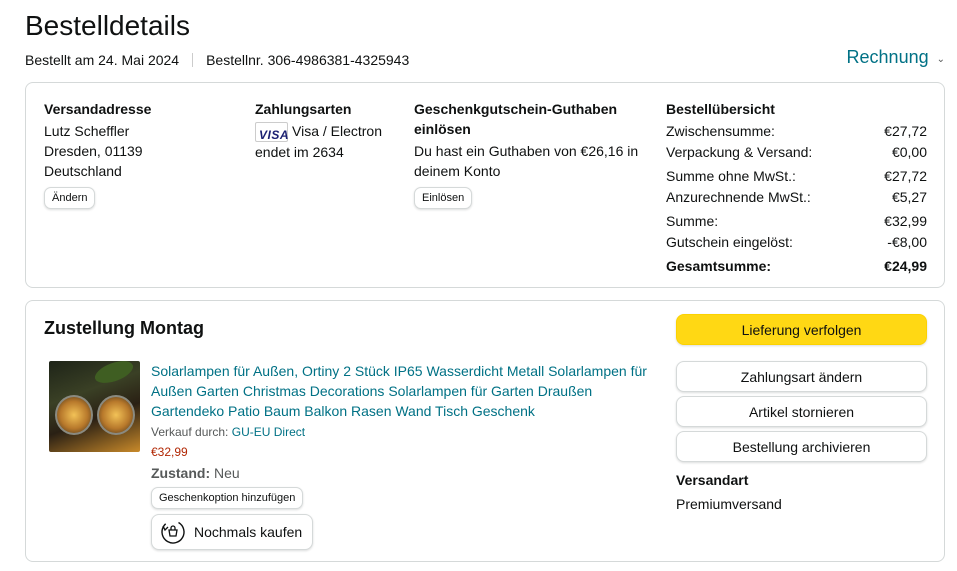 This screenshot has height=571, width=957. Describe the element at coordinates (796, 242) in the screenshot. I see `summary-row: Gutschein eingelöst: -€8,00` at that location.